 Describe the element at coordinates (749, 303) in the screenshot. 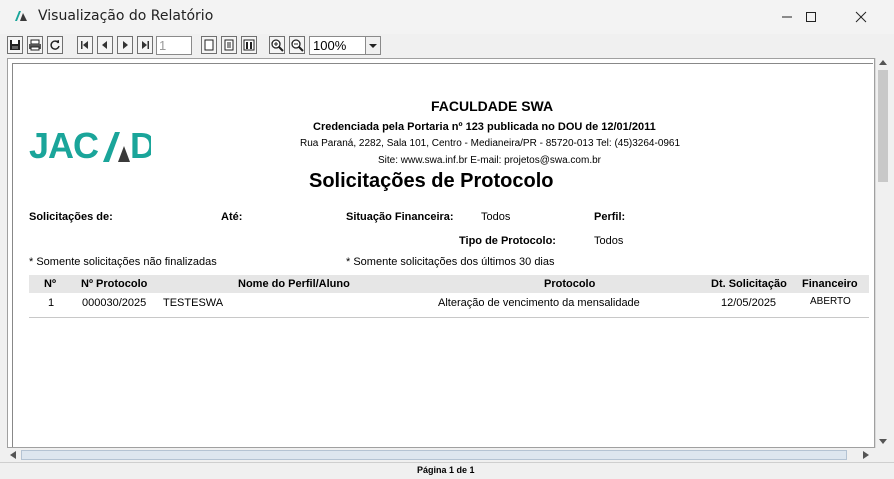

I see `cell-dt-solicitacao: 12/05/2025` at that location.